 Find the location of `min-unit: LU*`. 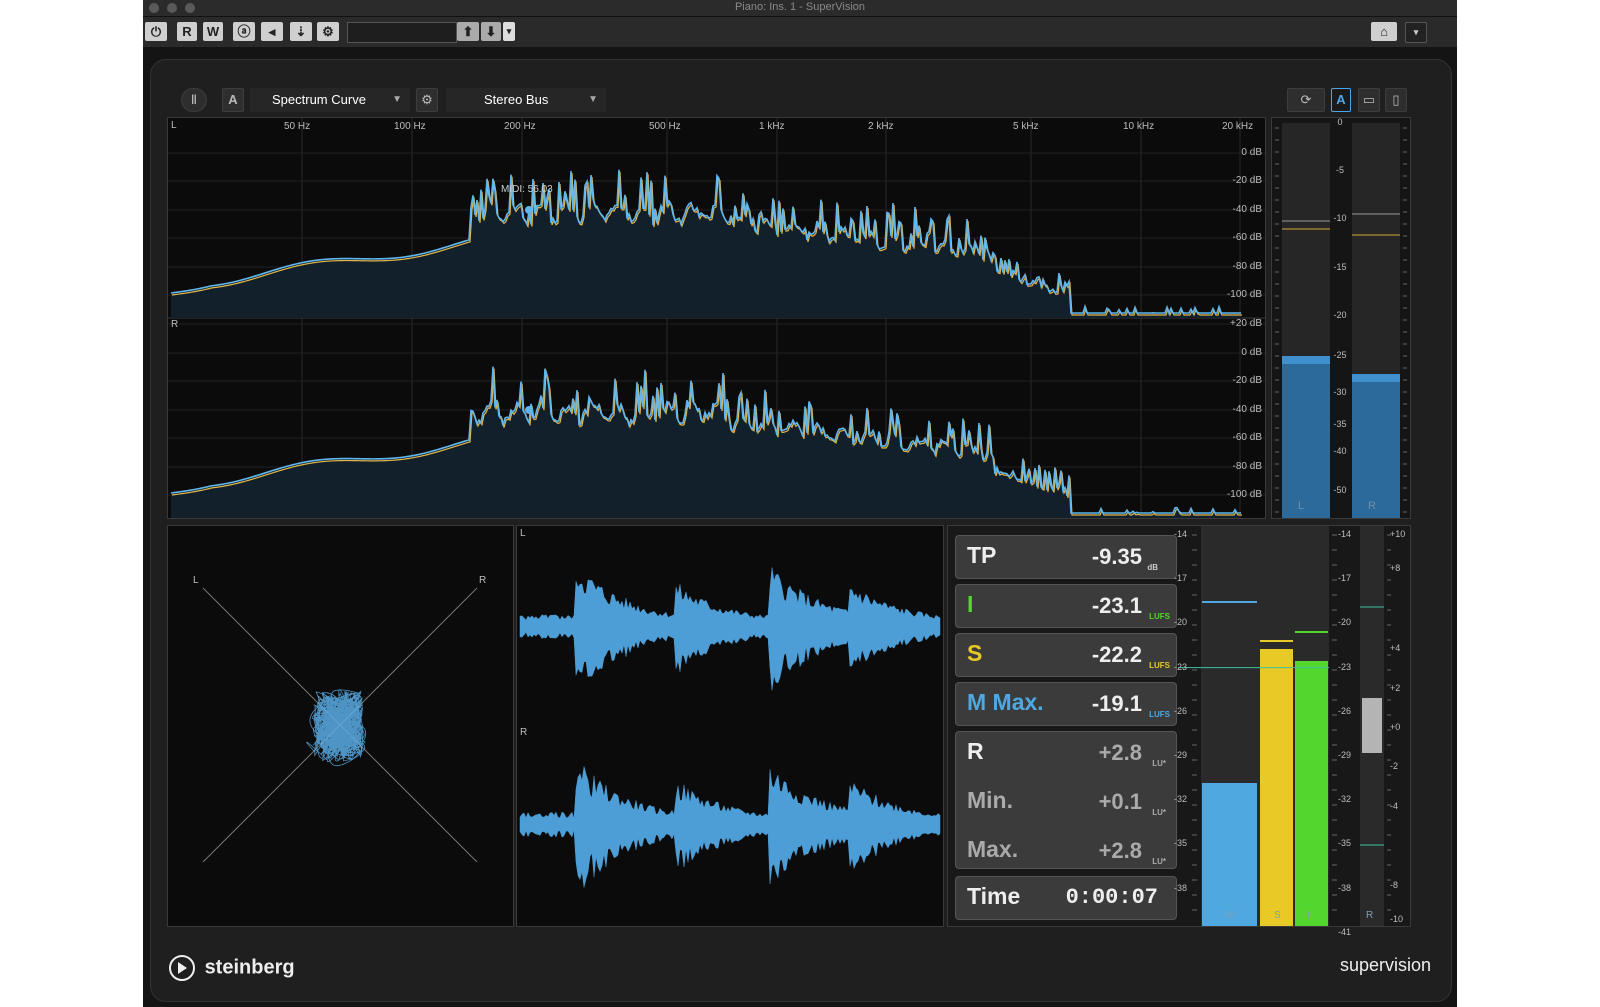

min-unit: LU* is located at coordinates (1159, 812).